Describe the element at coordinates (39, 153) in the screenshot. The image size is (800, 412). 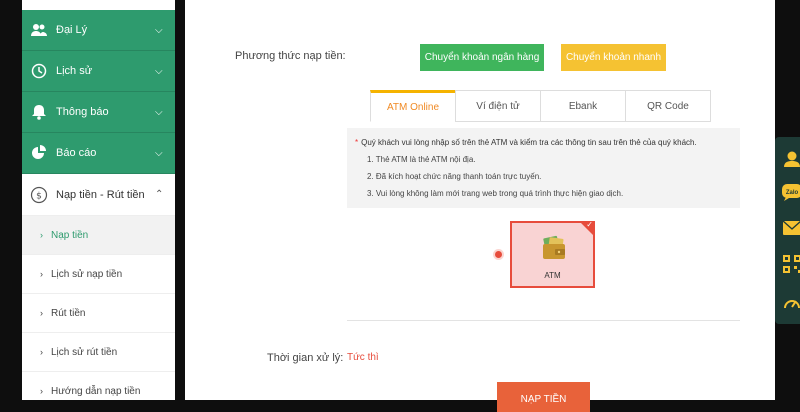
I see `pie-chart-icon` at that location.